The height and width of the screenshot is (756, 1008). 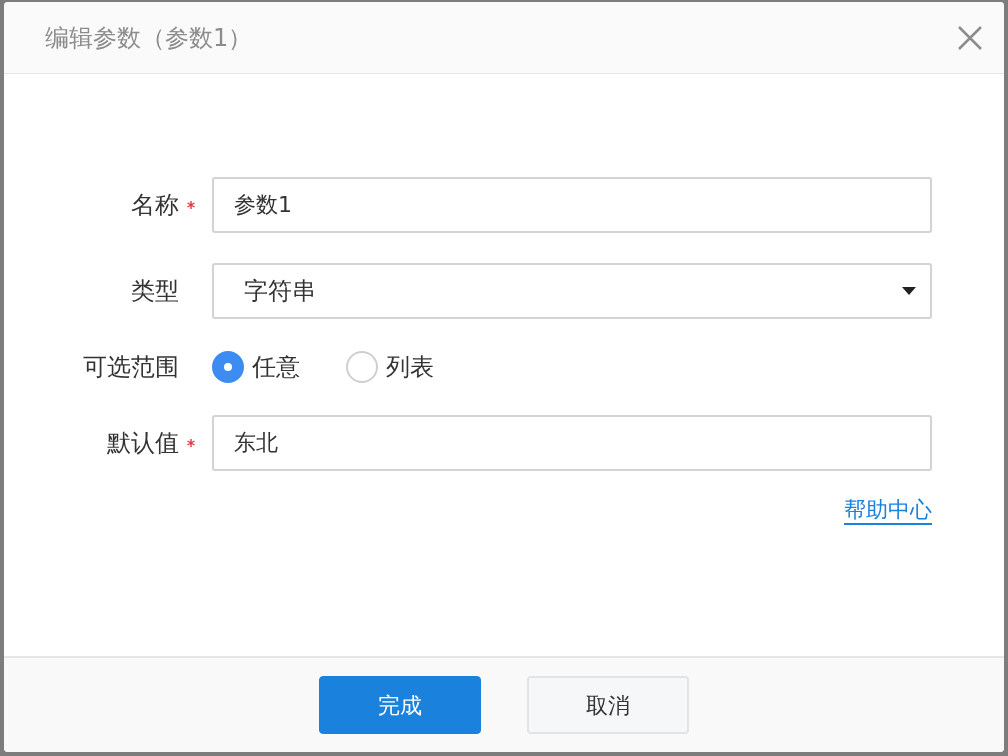 I want to click on field-label: 名称, so click(x=155, y=205).